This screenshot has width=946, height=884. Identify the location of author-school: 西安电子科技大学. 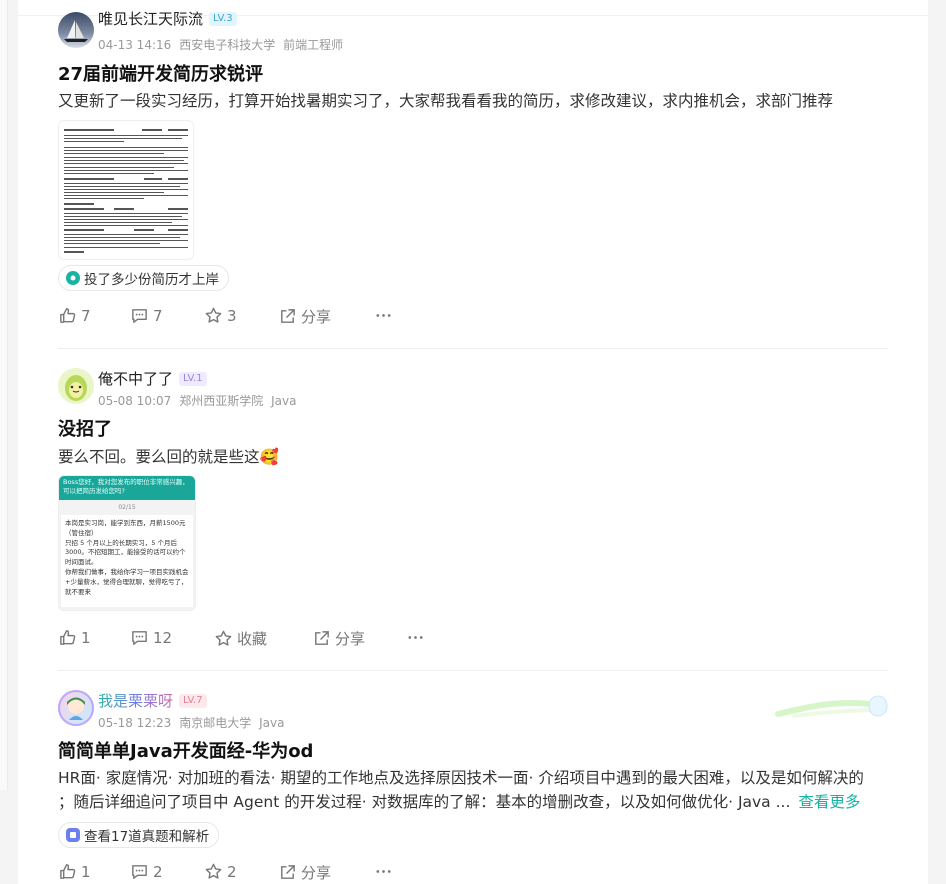
(227, 45).